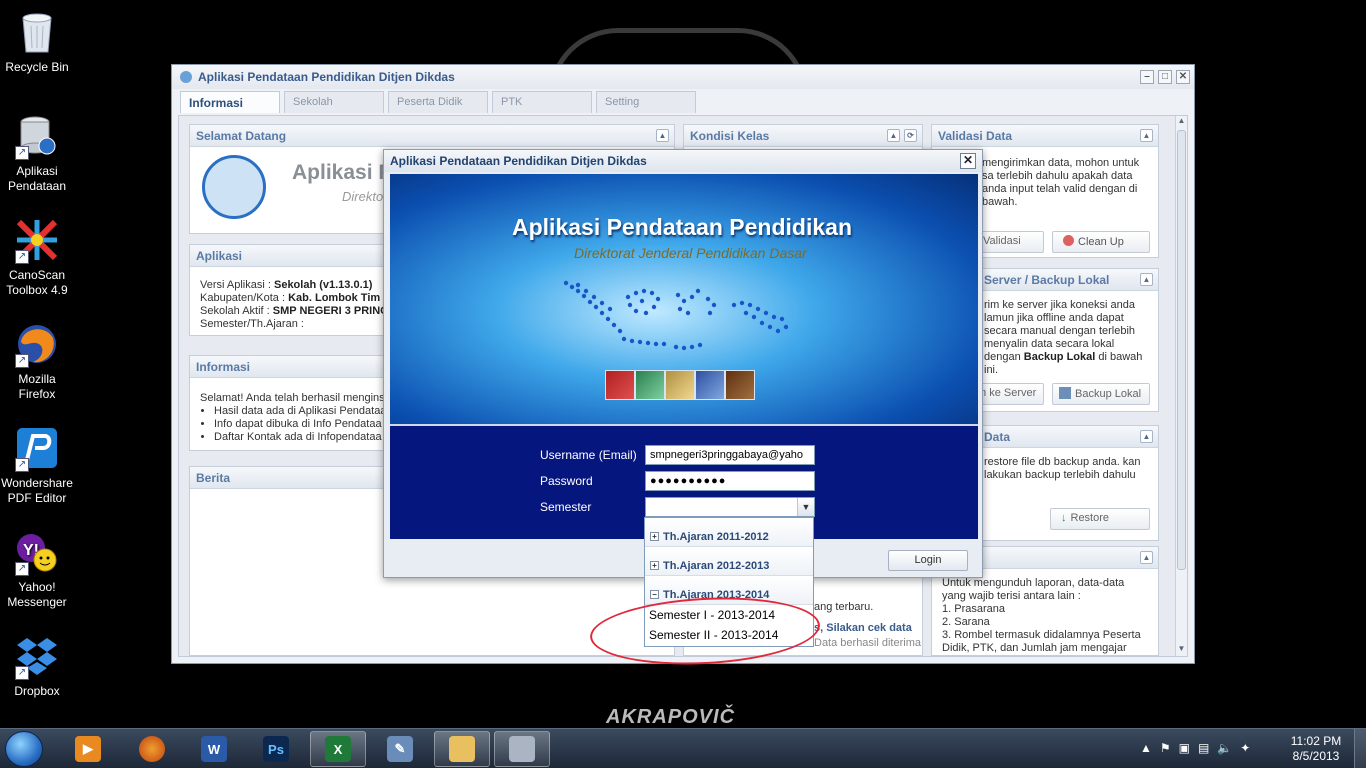  I want to click on desktop-icon-recycle-bin: Recycle Bin, so click(37, 41).